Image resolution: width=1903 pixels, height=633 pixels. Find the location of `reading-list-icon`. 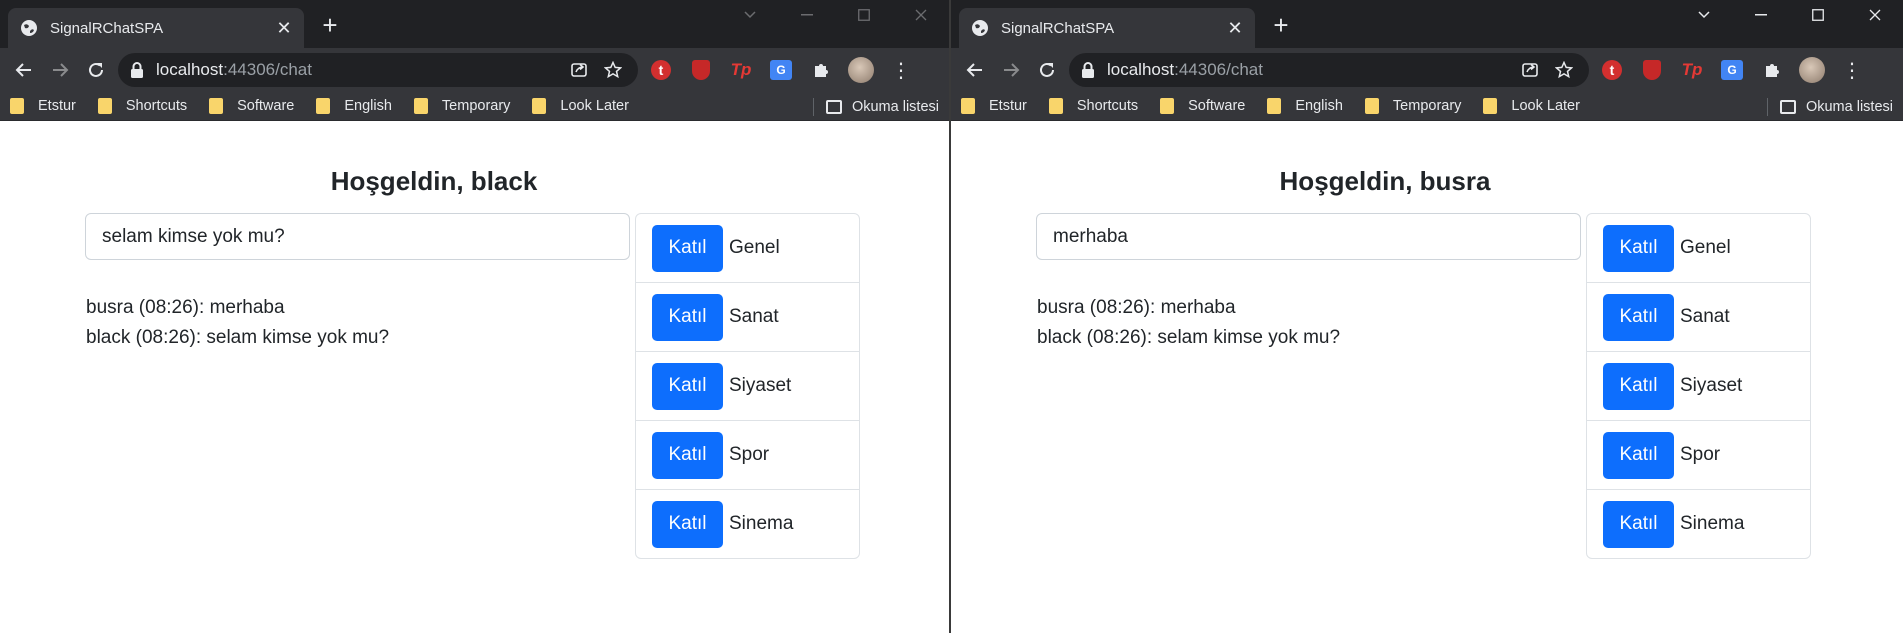

reading-list-icon is located at coordinates (1787, 106).